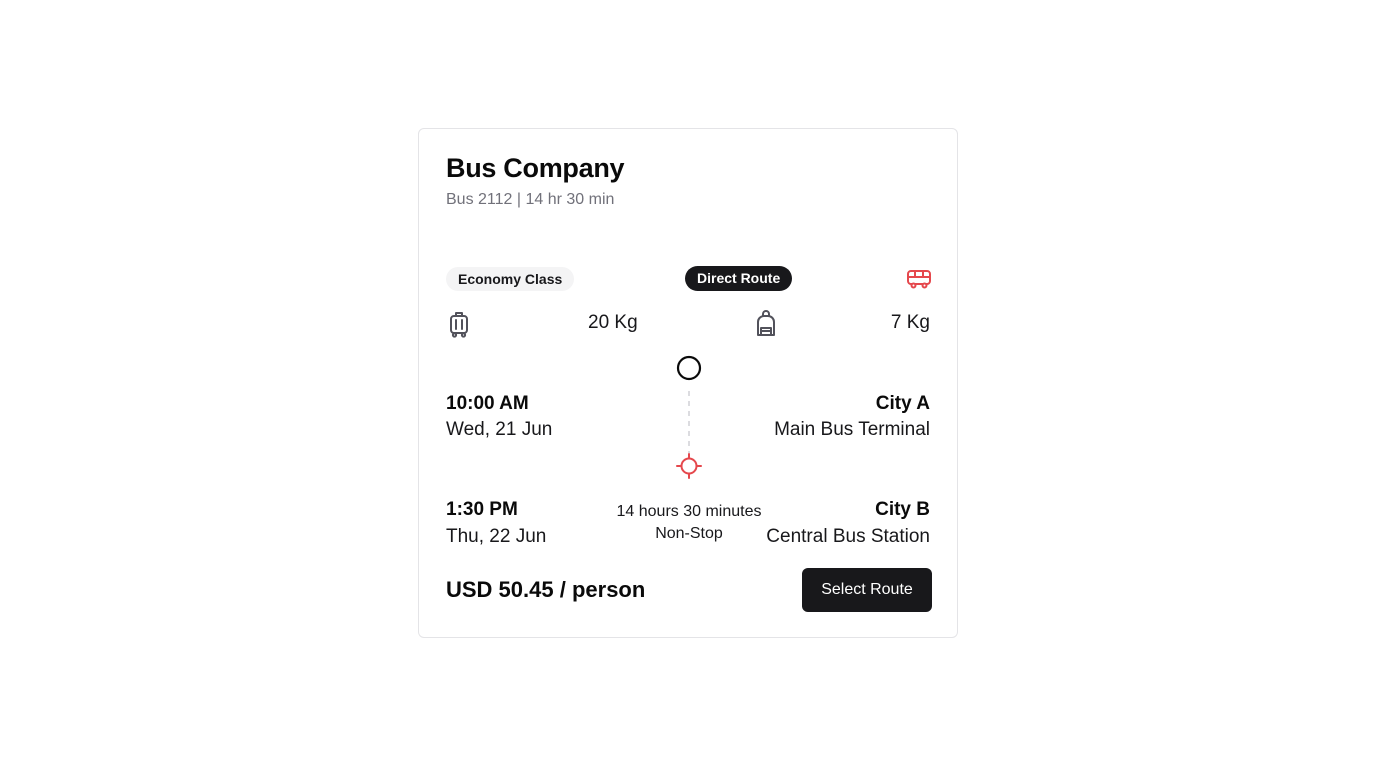 This screenshot has width=1376, height=768. I want to click on arrival-city: City B, so click(902, 509).